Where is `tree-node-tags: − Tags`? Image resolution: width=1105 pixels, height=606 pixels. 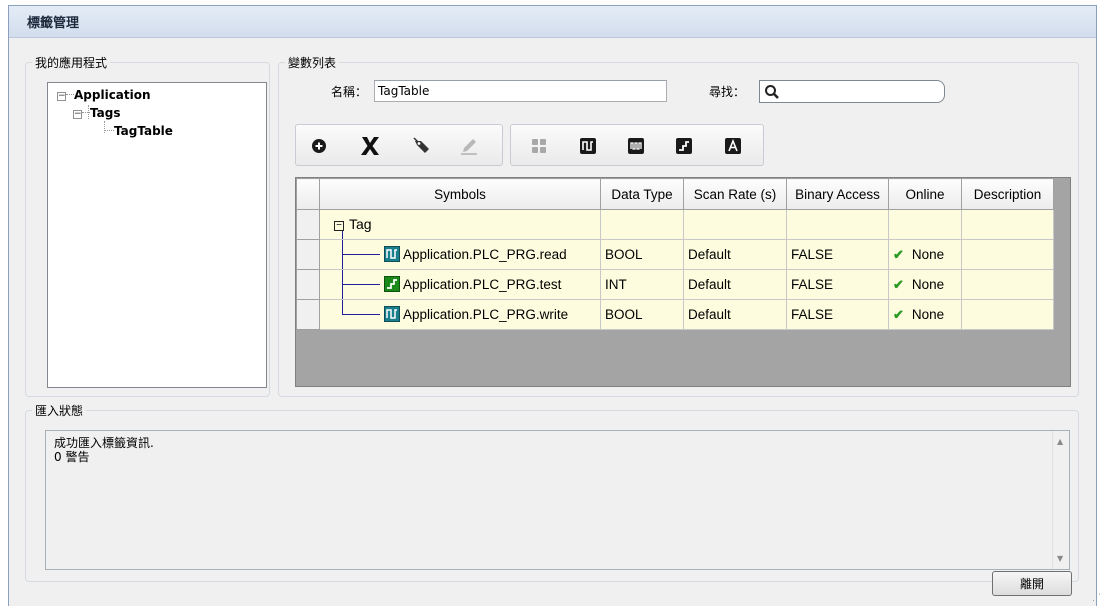 tree-node-tags: − Tags is located at coordinates (96, 113).